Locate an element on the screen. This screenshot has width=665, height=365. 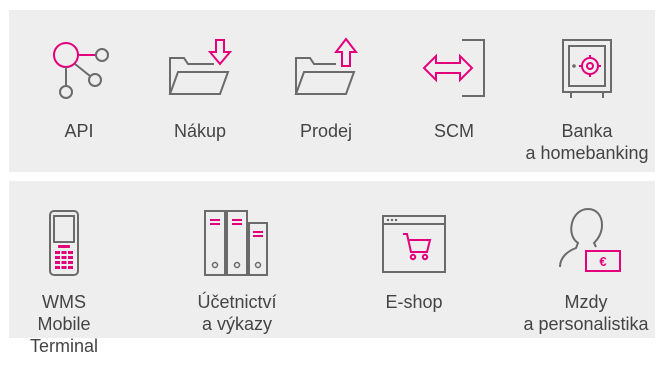
tile-scm: SCM is located at coordinates (454, 91).